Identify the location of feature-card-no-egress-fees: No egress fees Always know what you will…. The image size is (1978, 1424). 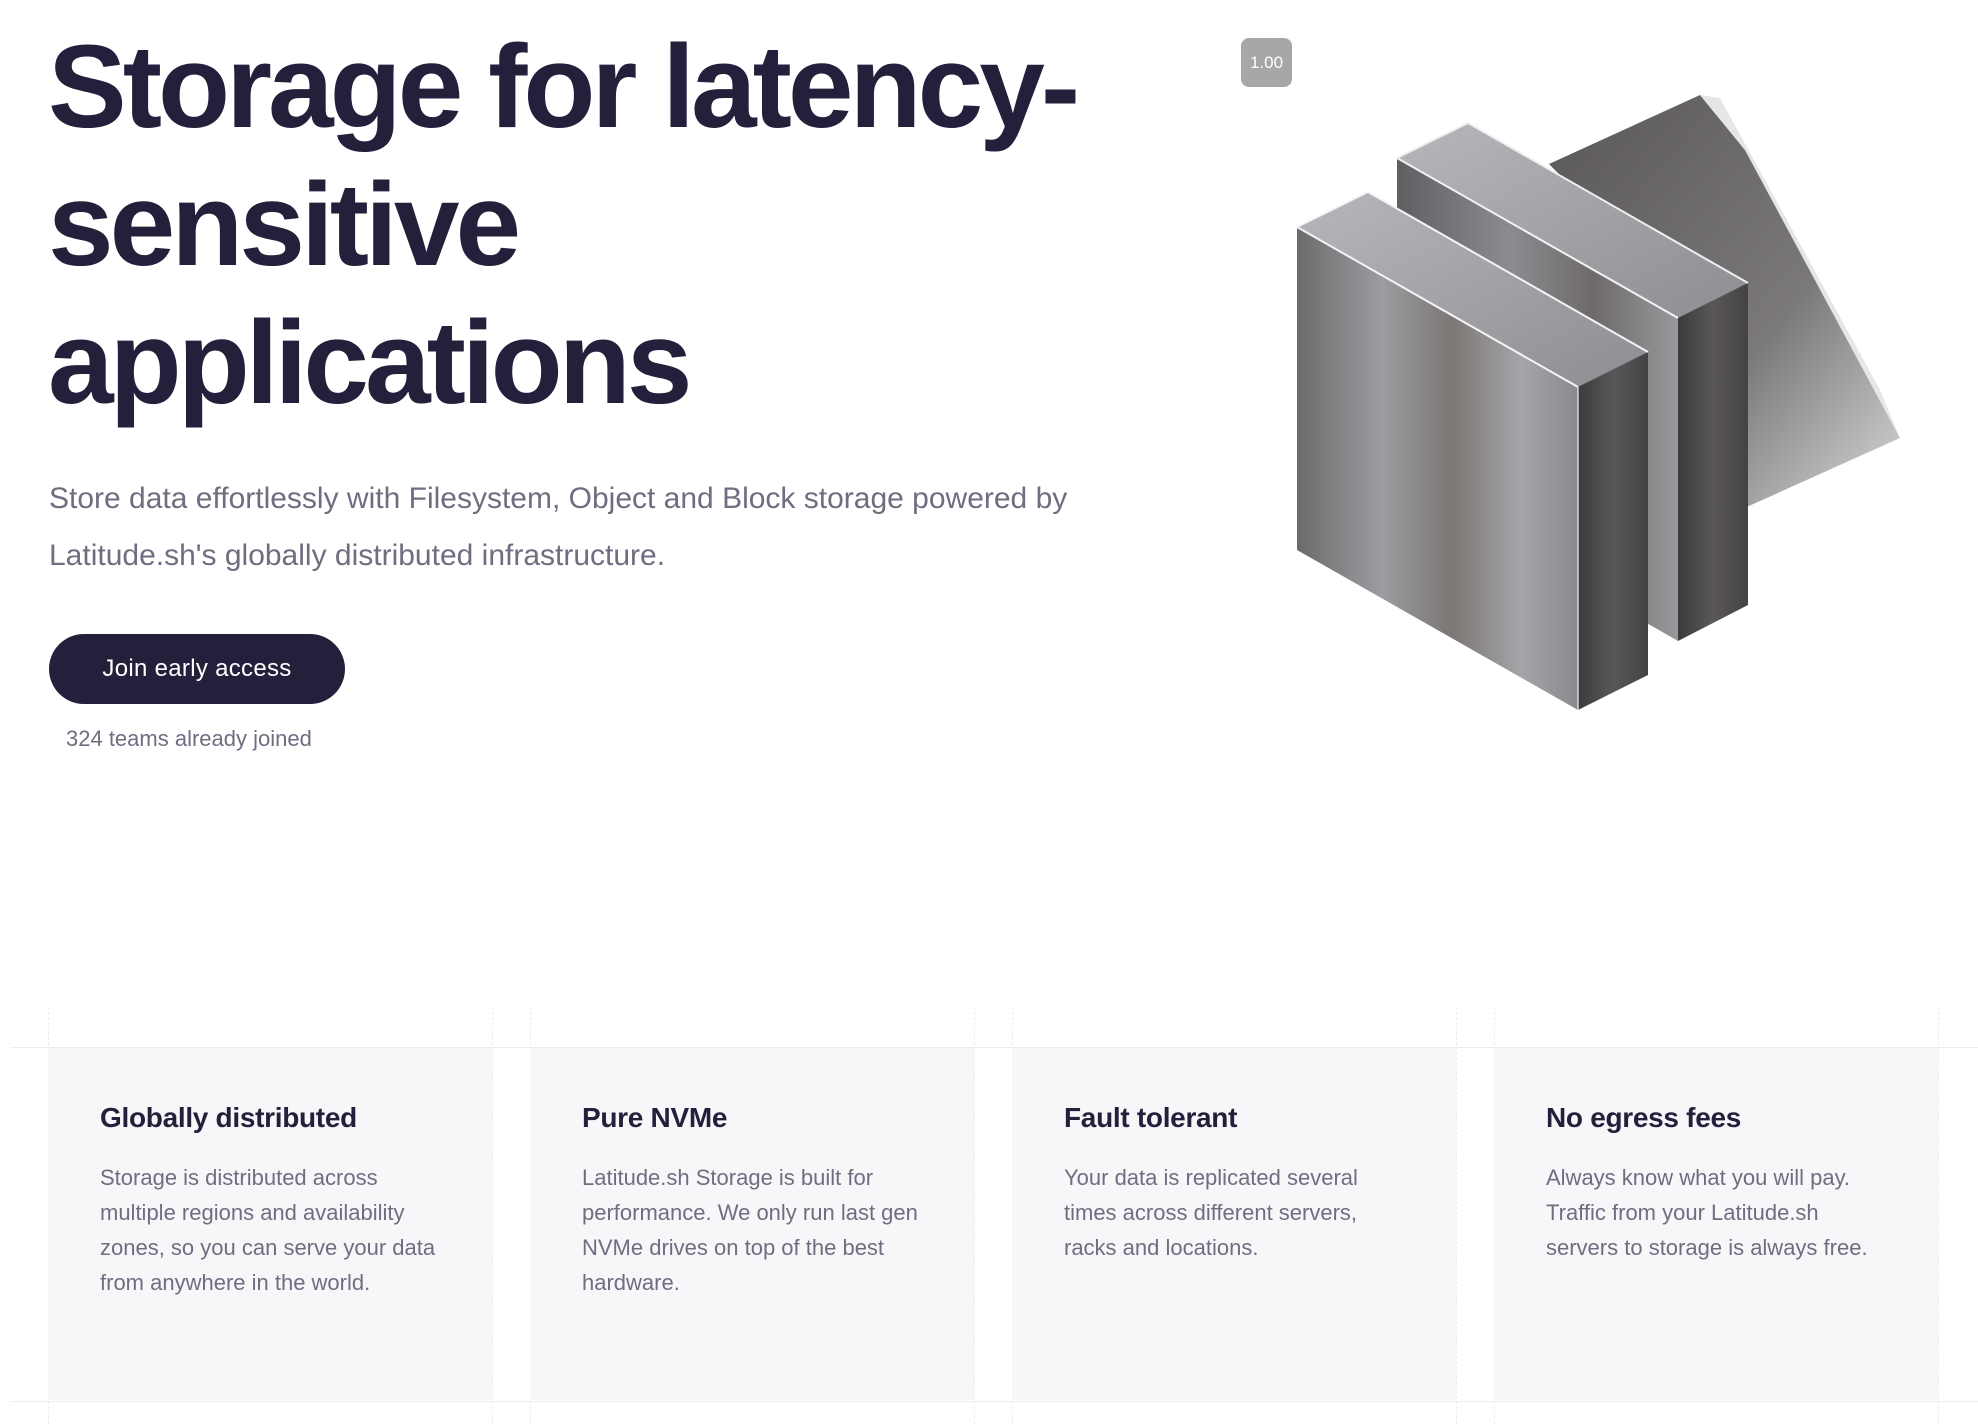
(1716, 1224).